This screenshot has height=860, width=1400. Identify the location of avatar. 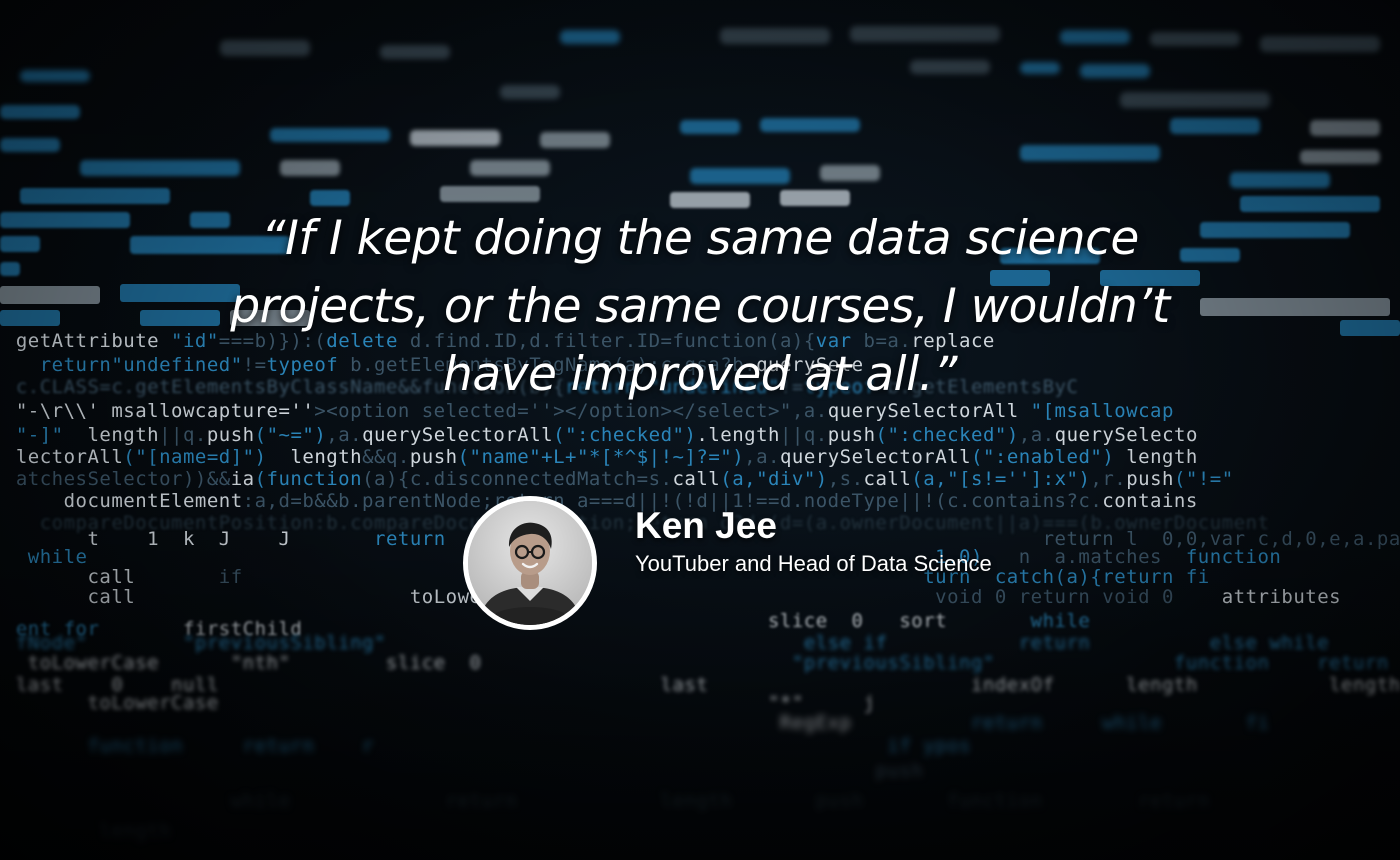
(530, 563).